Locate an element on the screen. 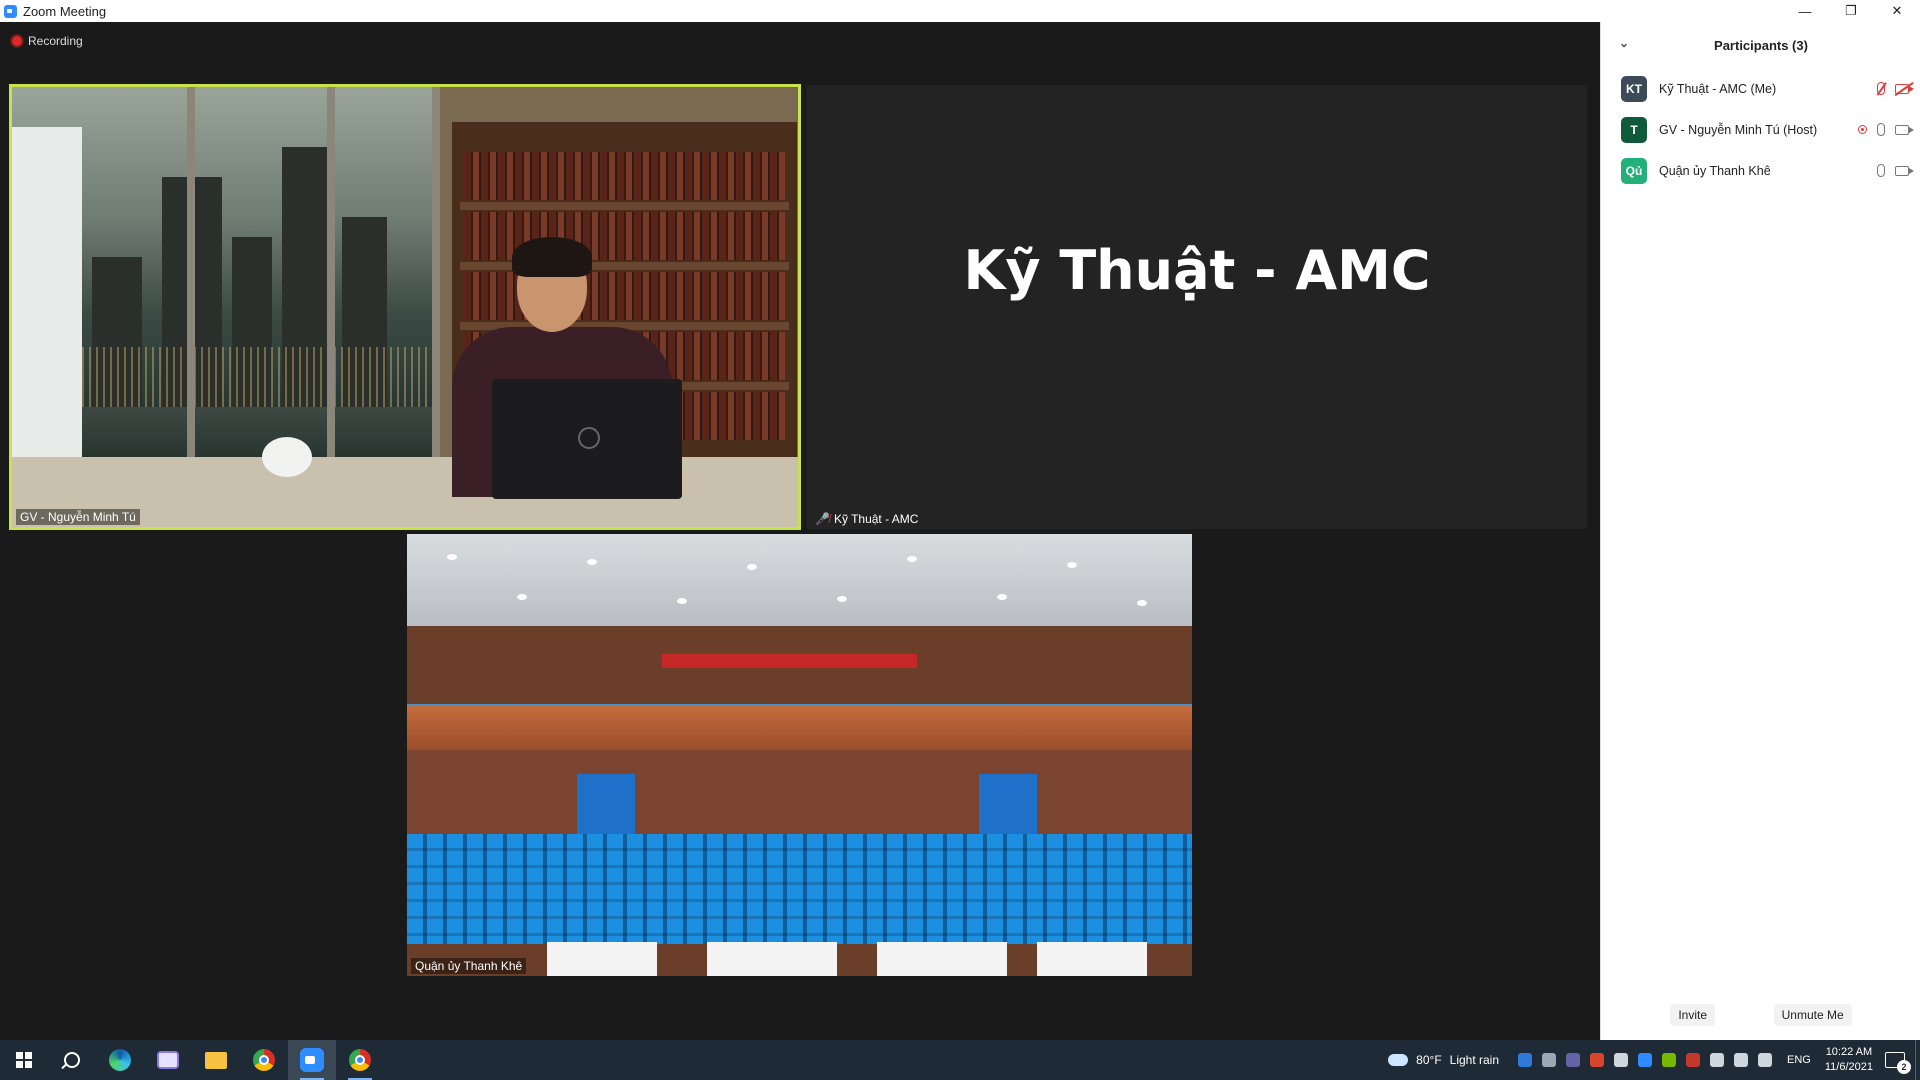  mic-muted-icon is located at coordinates (1881, 88).